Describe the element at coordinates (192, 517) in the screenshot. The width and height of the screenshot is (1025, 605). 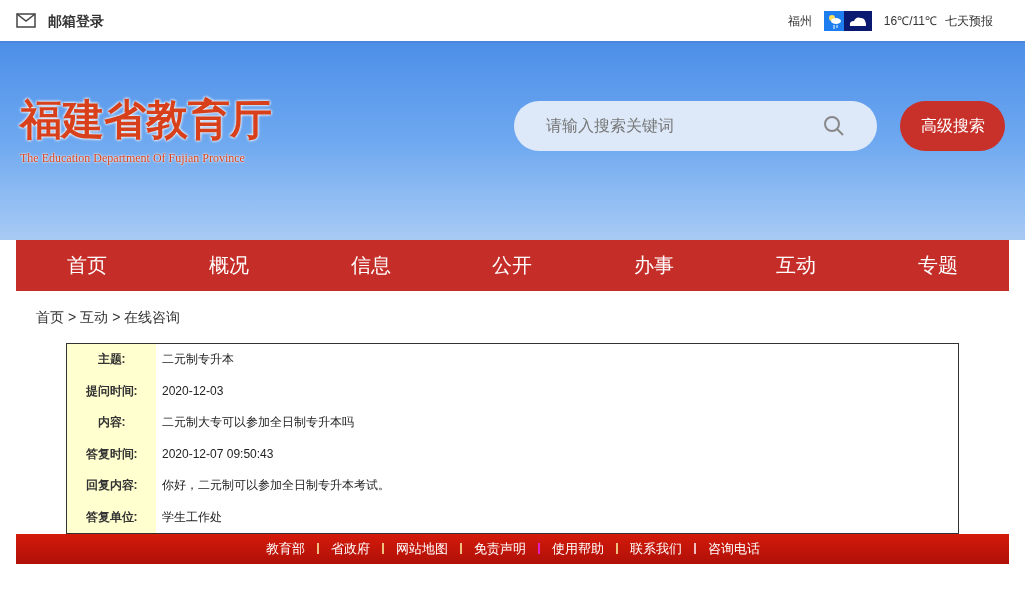
I see `field-value: 学生工作处` at that location.